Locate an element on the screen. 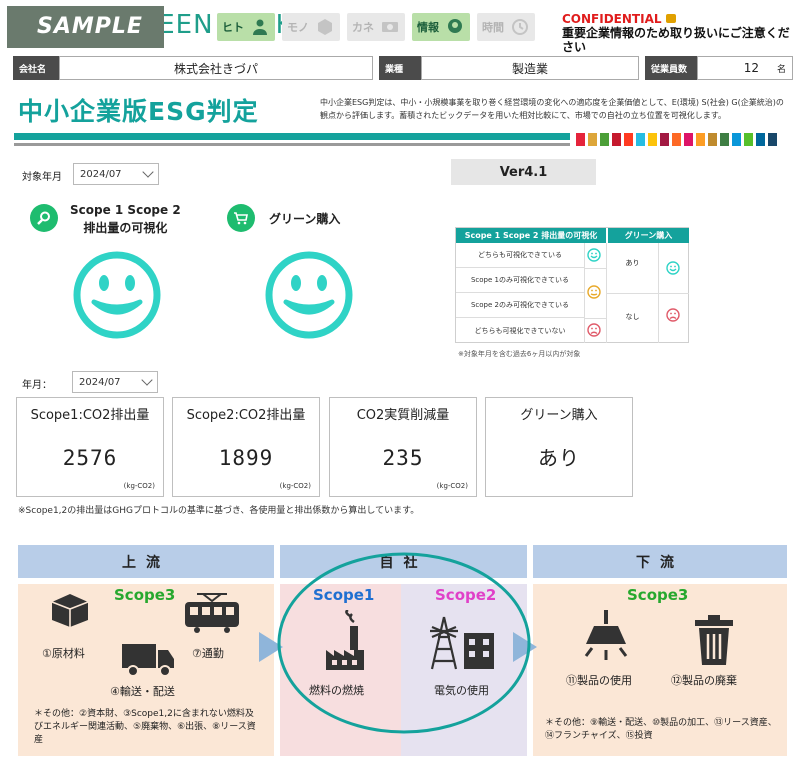  metric-title: Scope1:CO2排出量 is located at coordinates (90, 415).